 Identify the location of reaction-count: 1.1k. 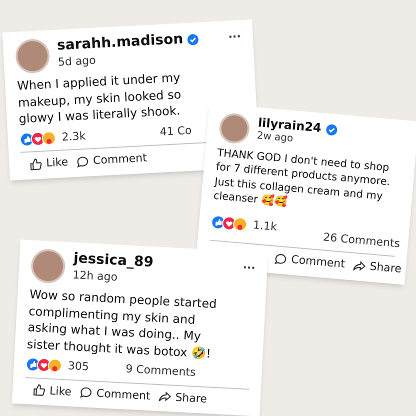
(265, 226).